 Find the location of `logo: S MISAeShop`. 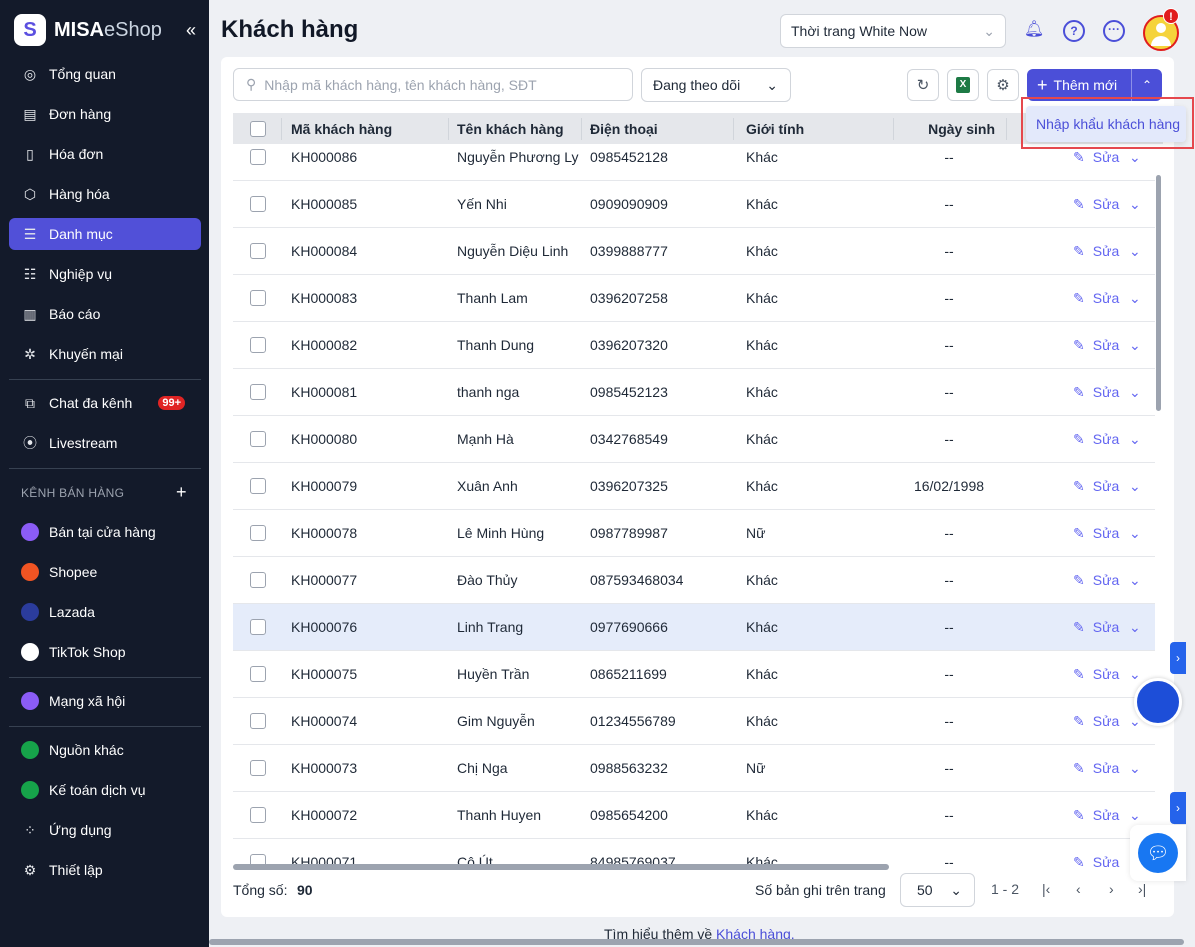

logo: S MISAeShop is located at coordinates (88, 30).